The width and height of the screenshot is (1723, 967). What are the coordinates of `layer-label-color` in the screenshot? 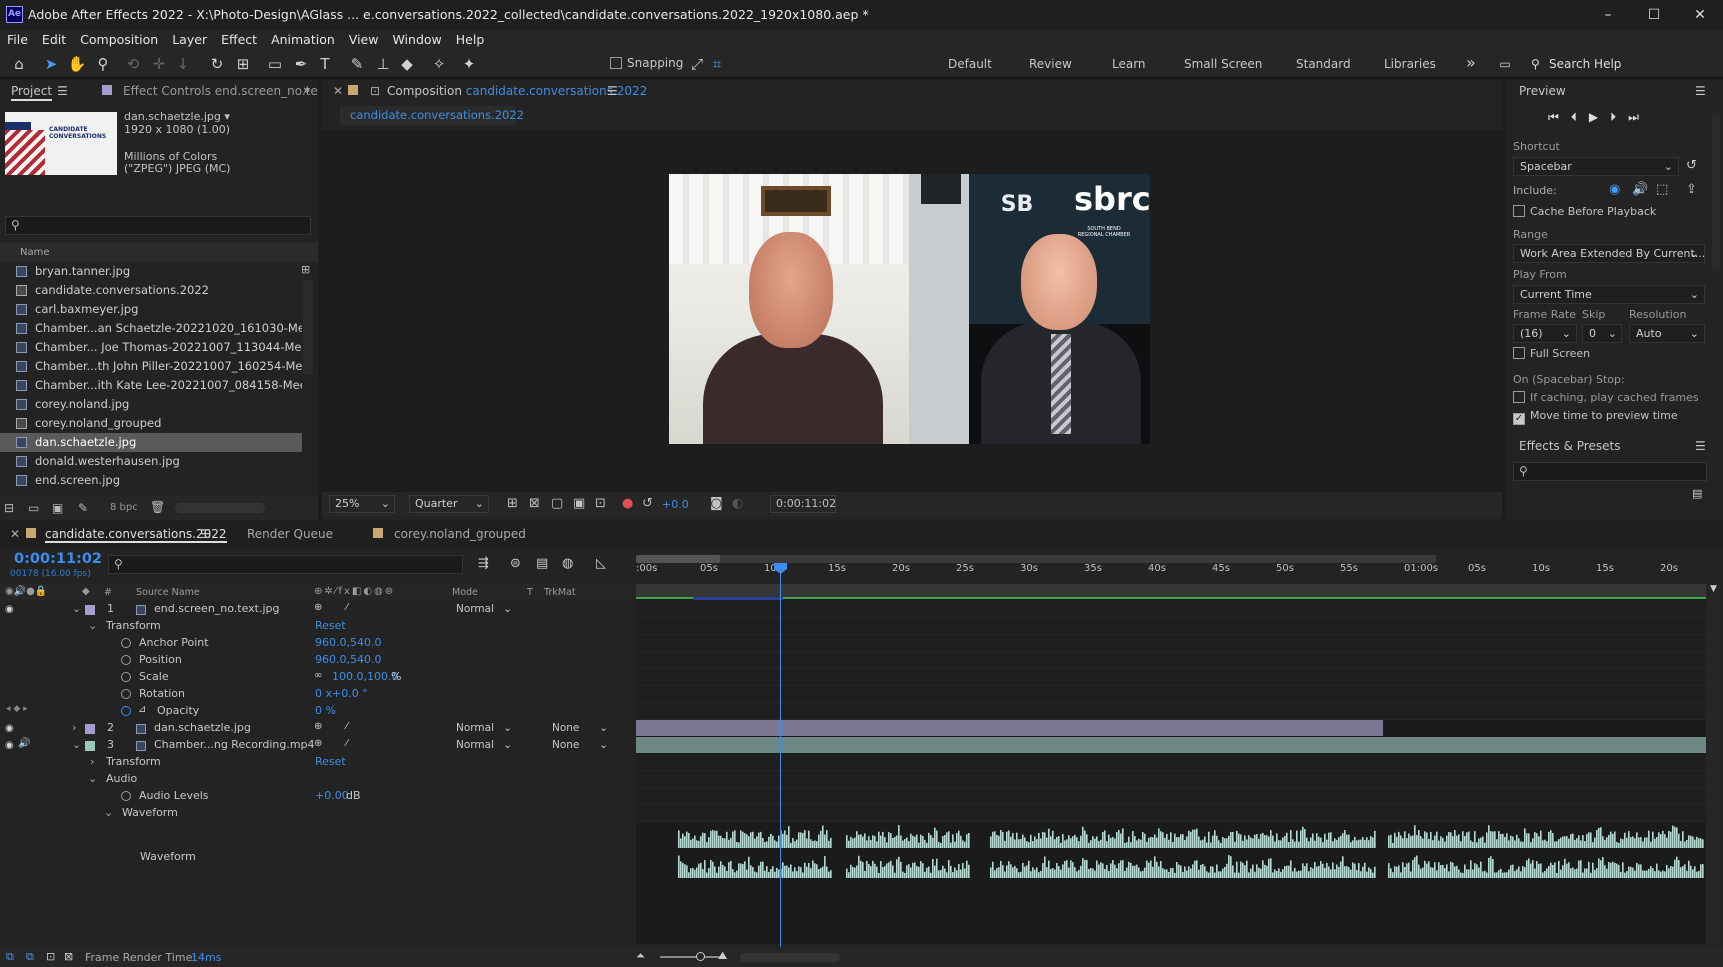 It's located at (90, 746).